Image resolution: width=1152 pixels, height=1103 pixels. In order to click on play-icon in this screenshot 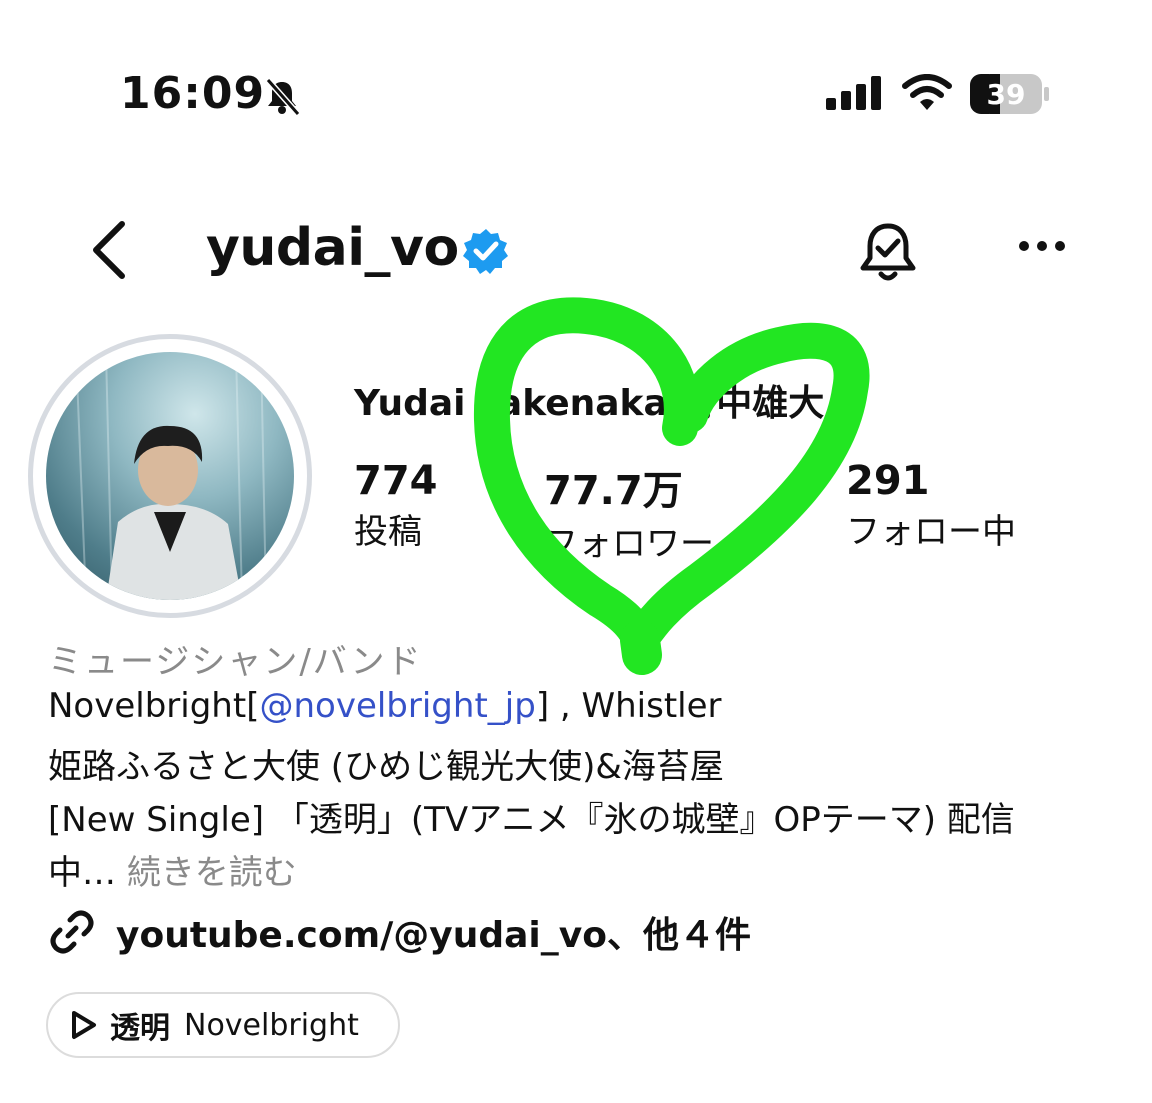, I will do `click(84, 1025)`.